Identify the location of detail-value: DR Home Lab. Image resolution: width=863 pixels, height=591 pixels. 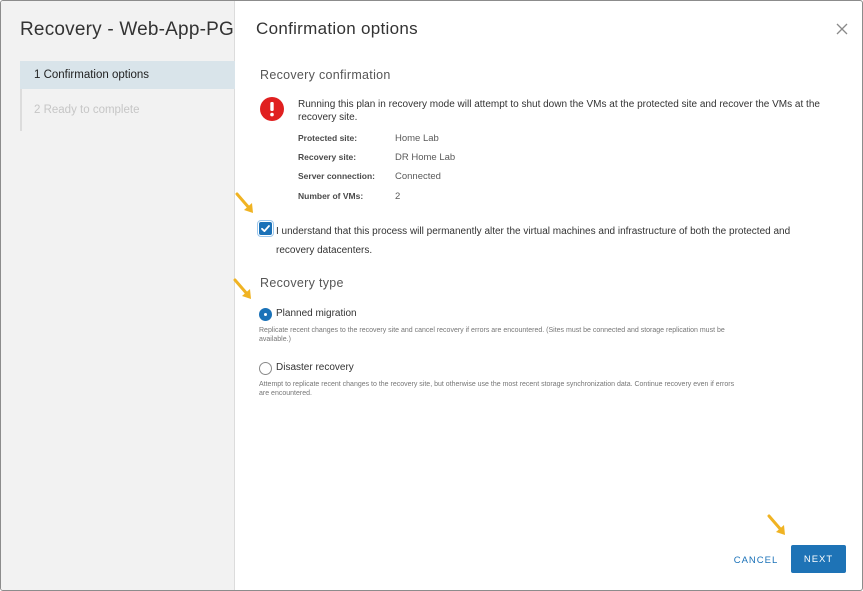
(425, 157).